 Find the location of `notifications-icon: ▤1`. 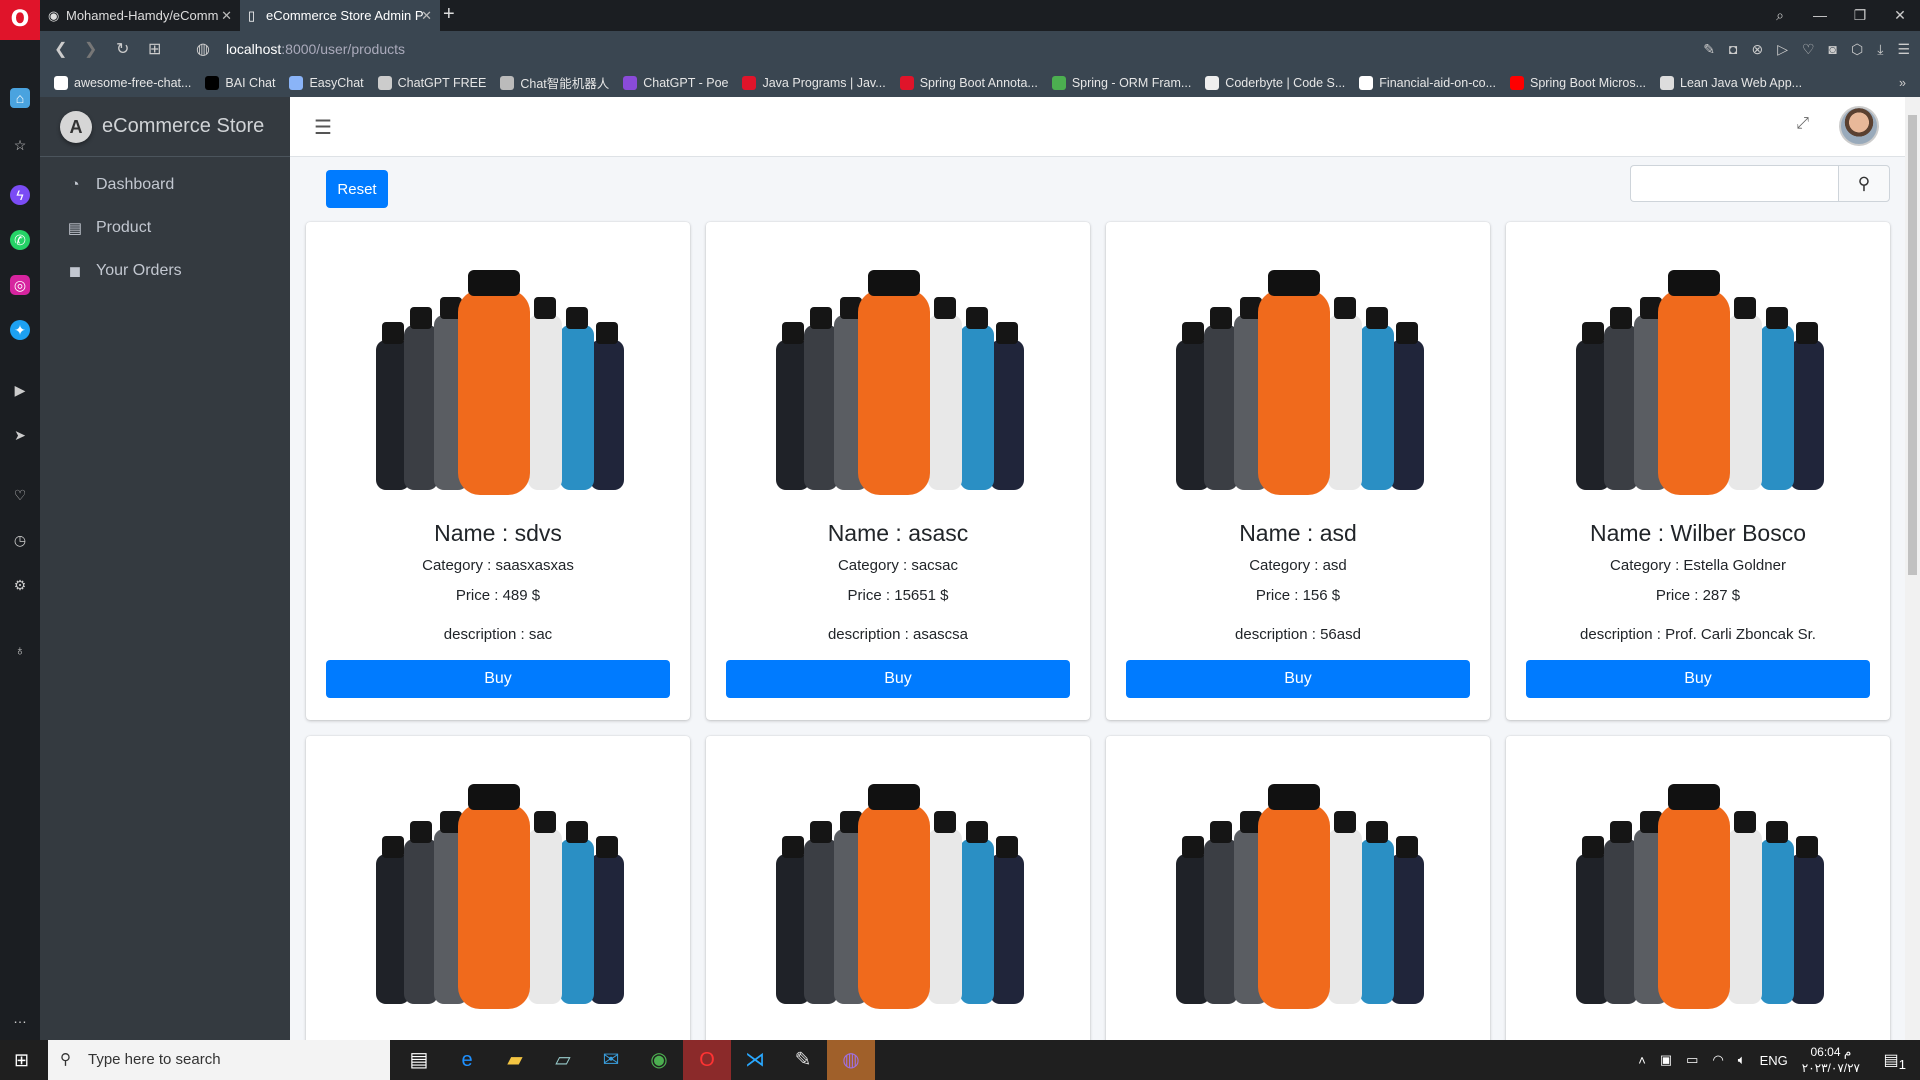

notifications-icon: ▤1 is located at coordinates (1894, 1061).